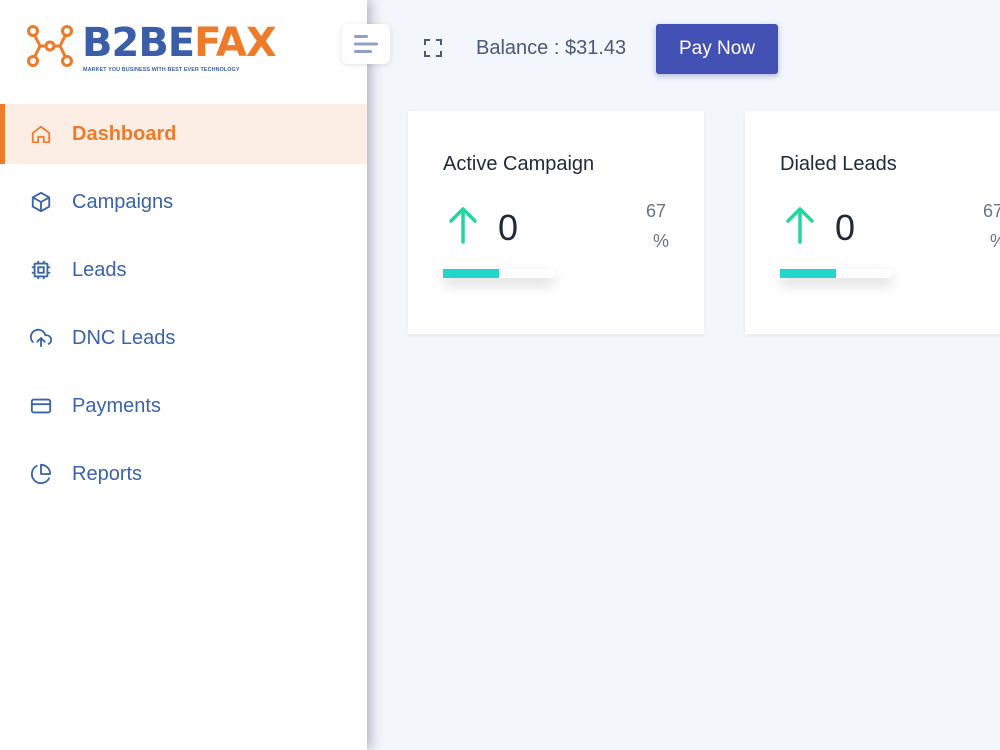 The width and height of the screenshot is (1000, 750). Describe the element at coordinates (116, 405) in the screenshot. I see `sidebar-item-label: Payments` at that location.